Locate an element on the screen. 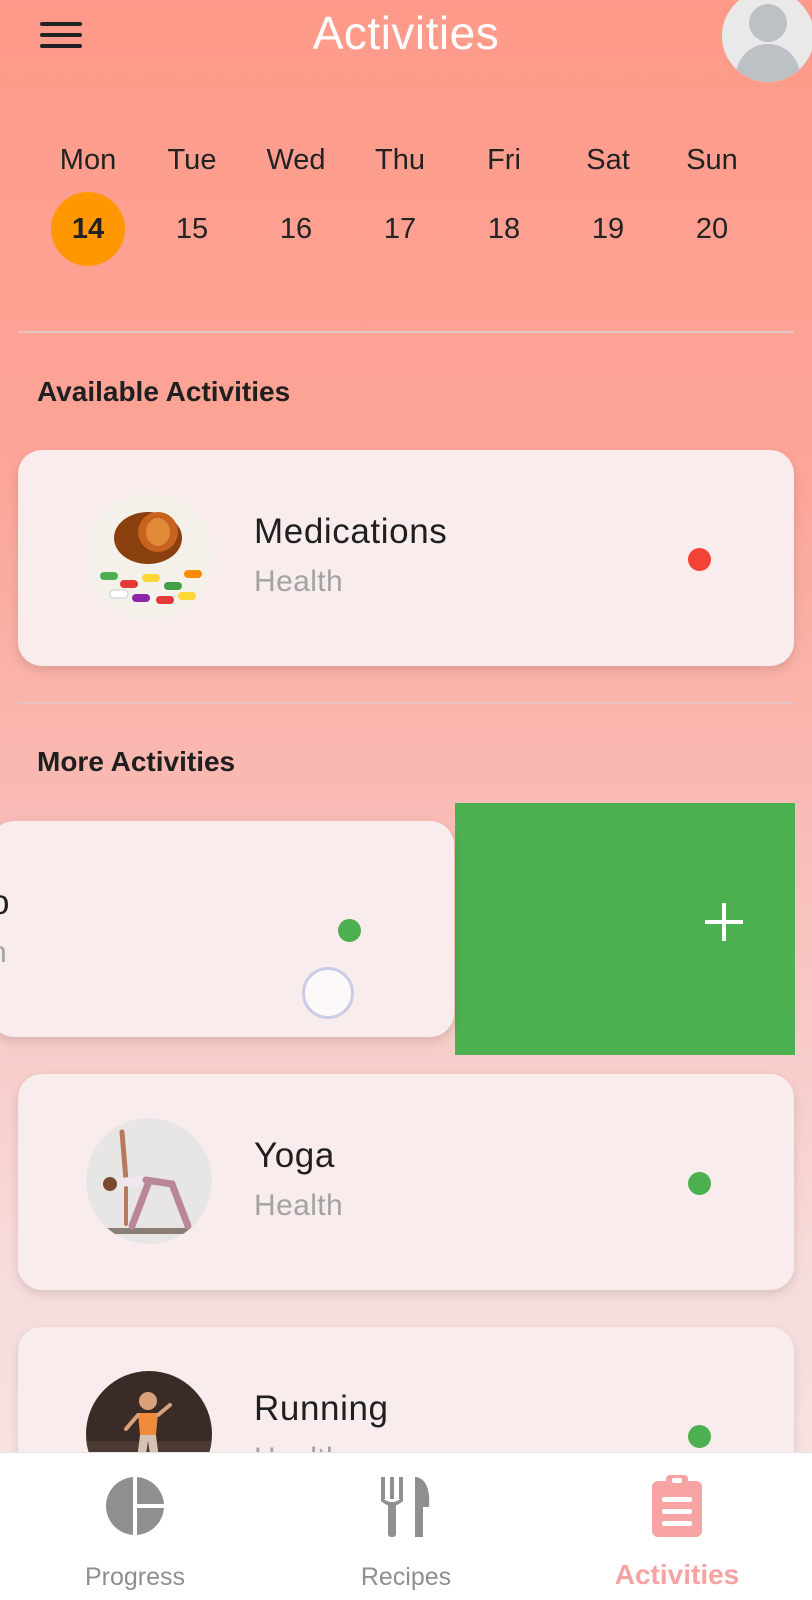 Image resolution: width=812 pixels, height=1600 pixels. section-title-more: More Activities is located at coordinates (136, 761).